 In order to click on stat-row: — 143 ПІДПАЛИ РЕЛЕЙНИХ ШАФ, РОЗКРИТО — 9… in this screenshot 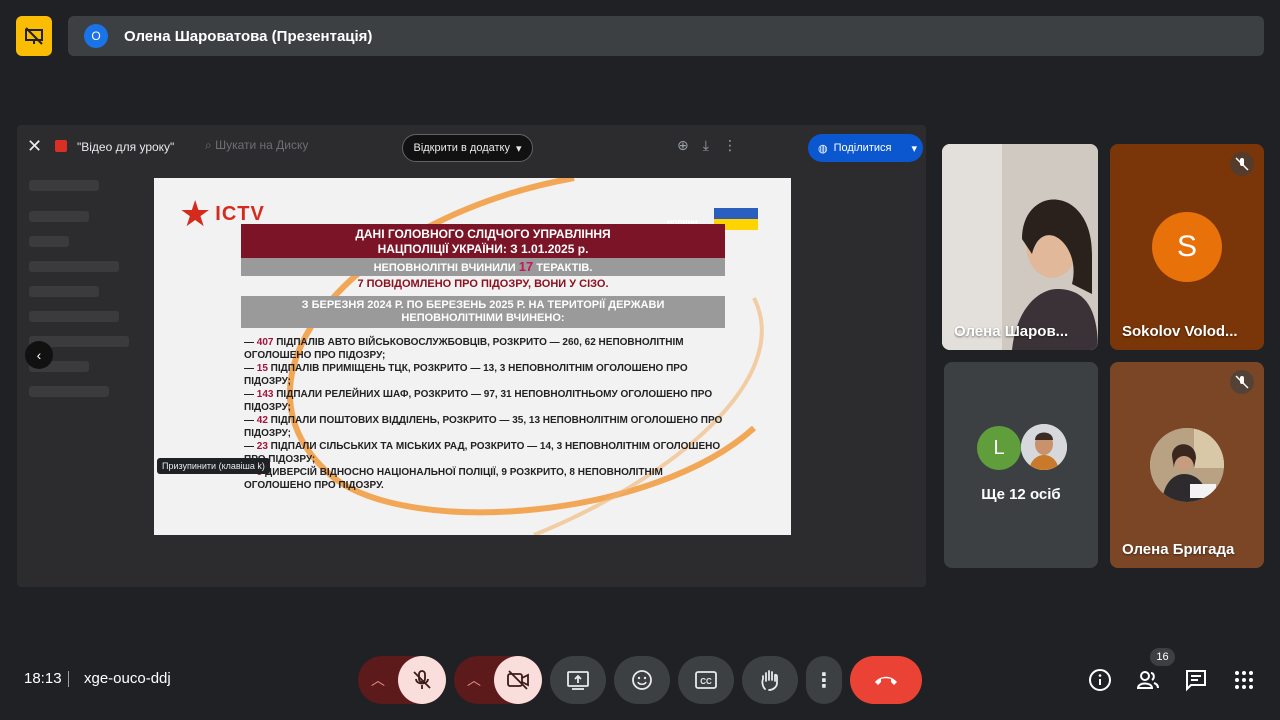, I will do `click(478, 401)`.